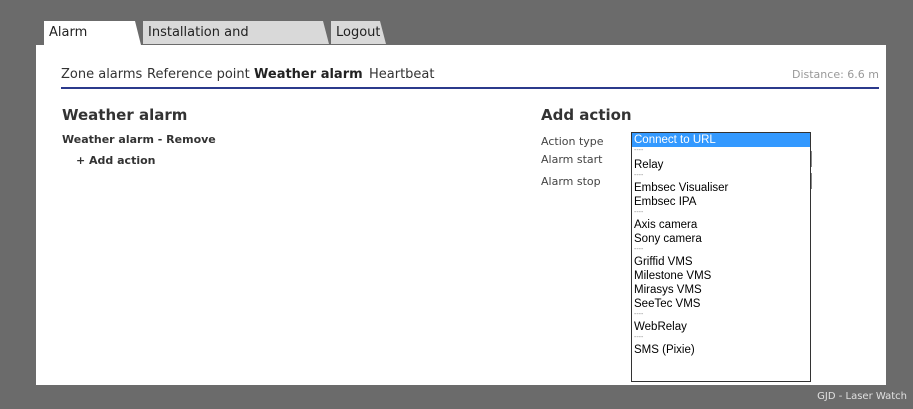 Image resolution: width=913 pixels, height=409 pixels. I want to click on subnav-heartbeat: Heartbeat, so click(402, 74).